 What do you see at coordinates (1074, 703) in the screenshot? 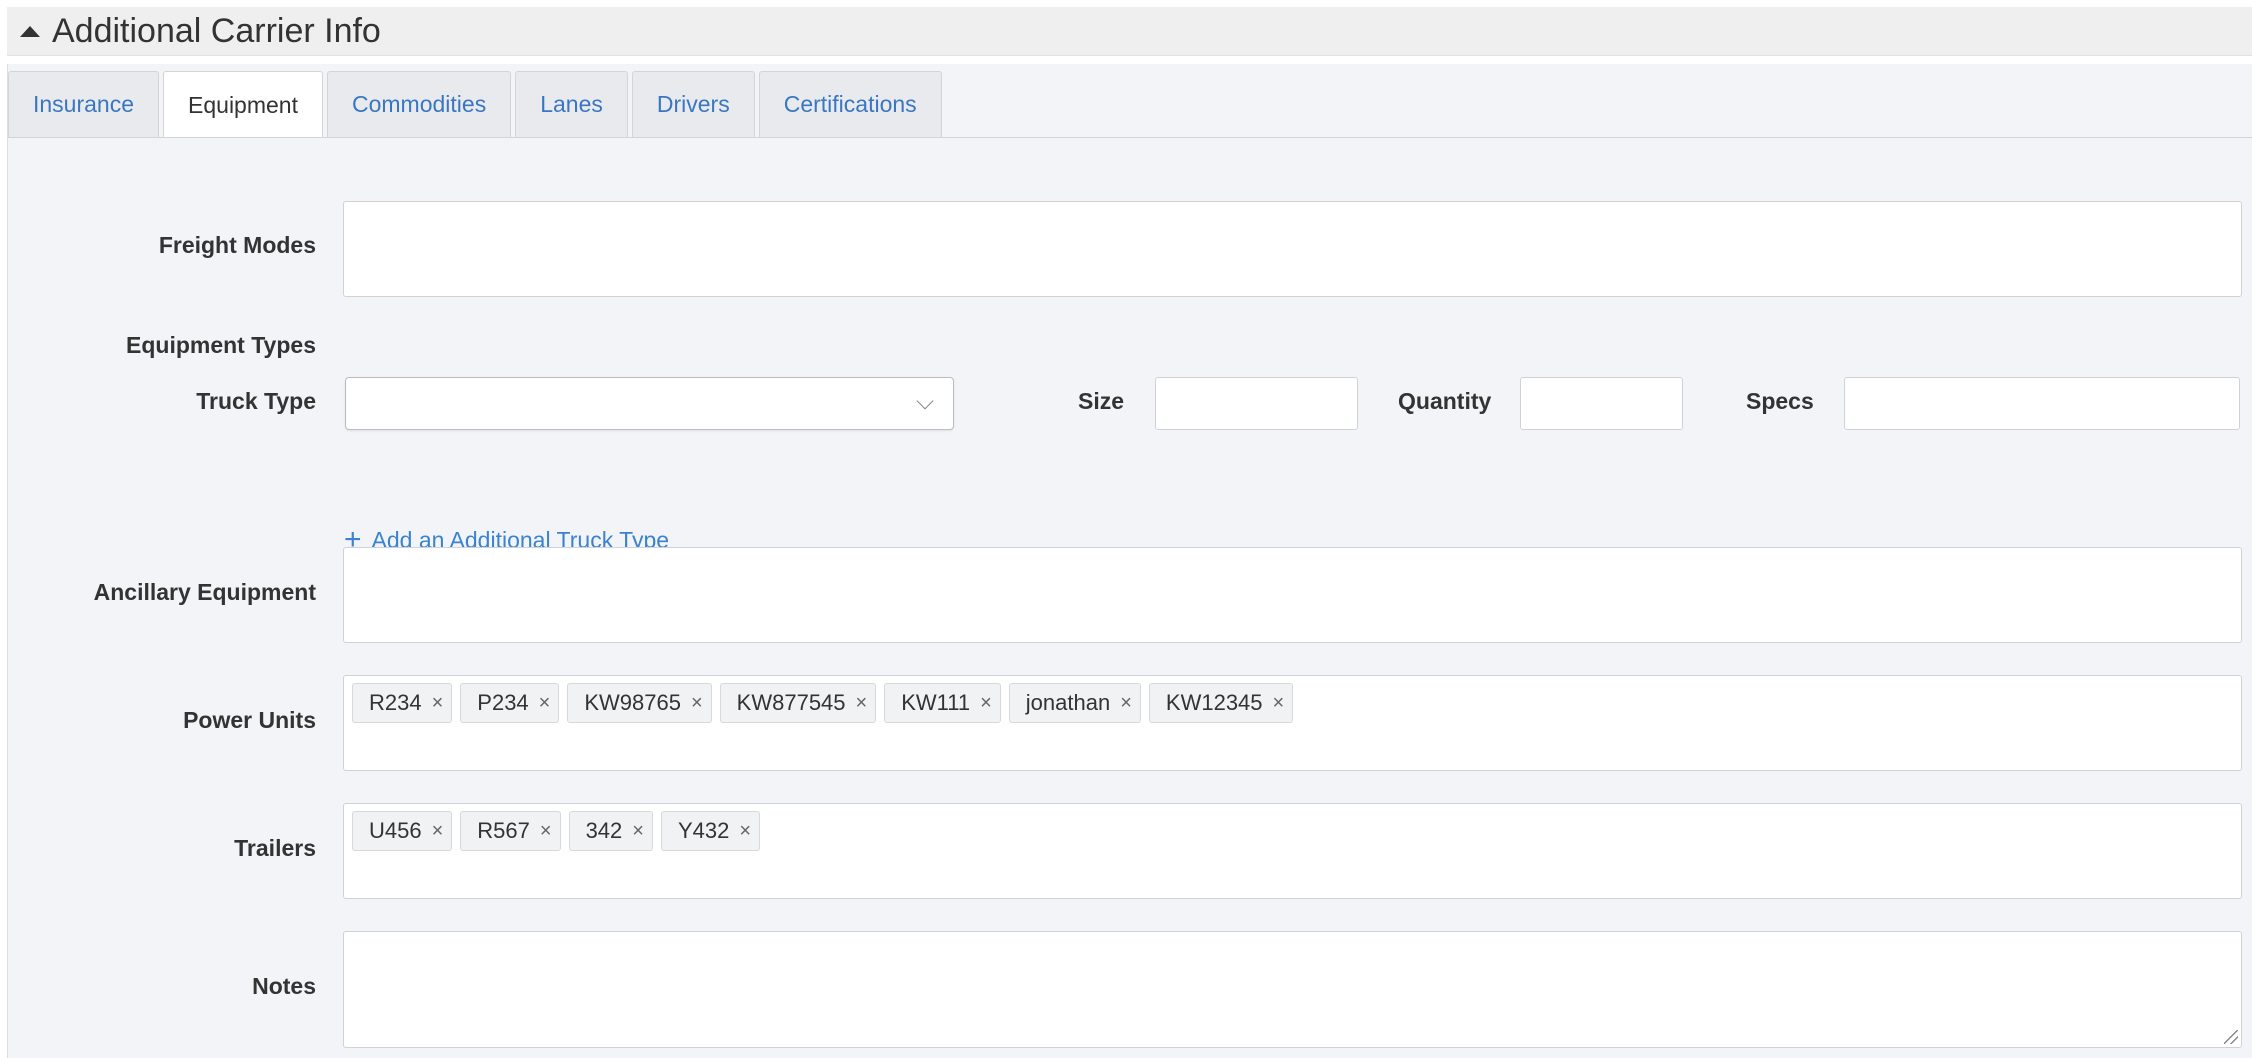
I see `tag-chip: jonathan ×` at bounding box center [1074, 703].